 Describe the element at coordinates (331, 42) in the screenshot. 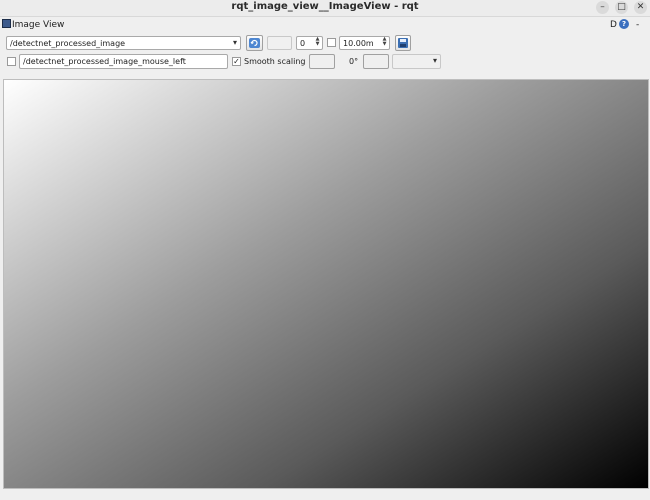

I see `dynamic-range-checkbox` at that location.